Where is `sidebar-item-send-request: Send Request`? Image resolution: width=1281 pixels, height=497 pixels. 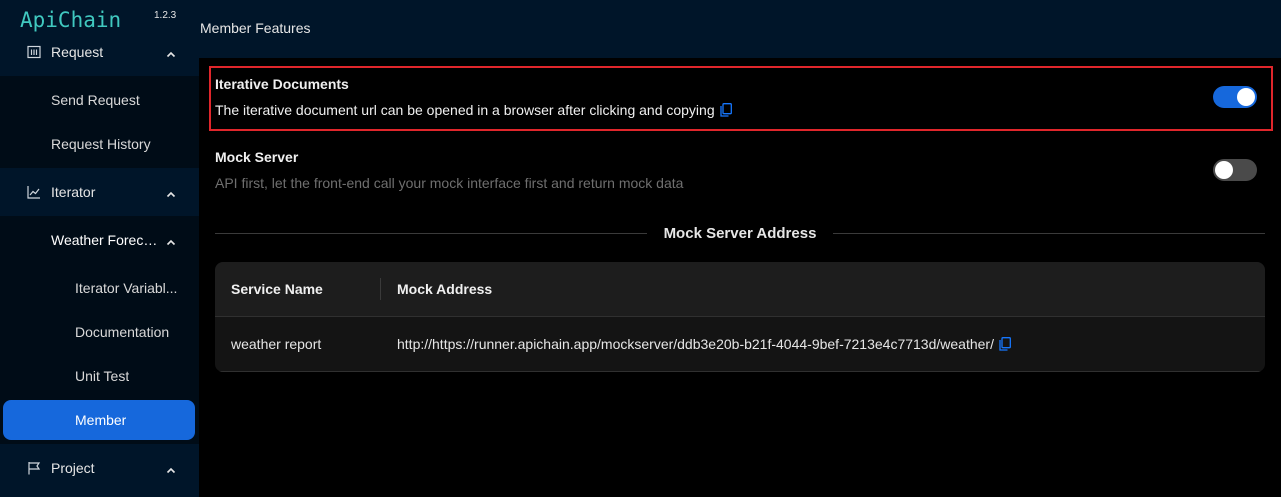 sidebar-item-send-request: Send Request is located at coordinates (99, 100).